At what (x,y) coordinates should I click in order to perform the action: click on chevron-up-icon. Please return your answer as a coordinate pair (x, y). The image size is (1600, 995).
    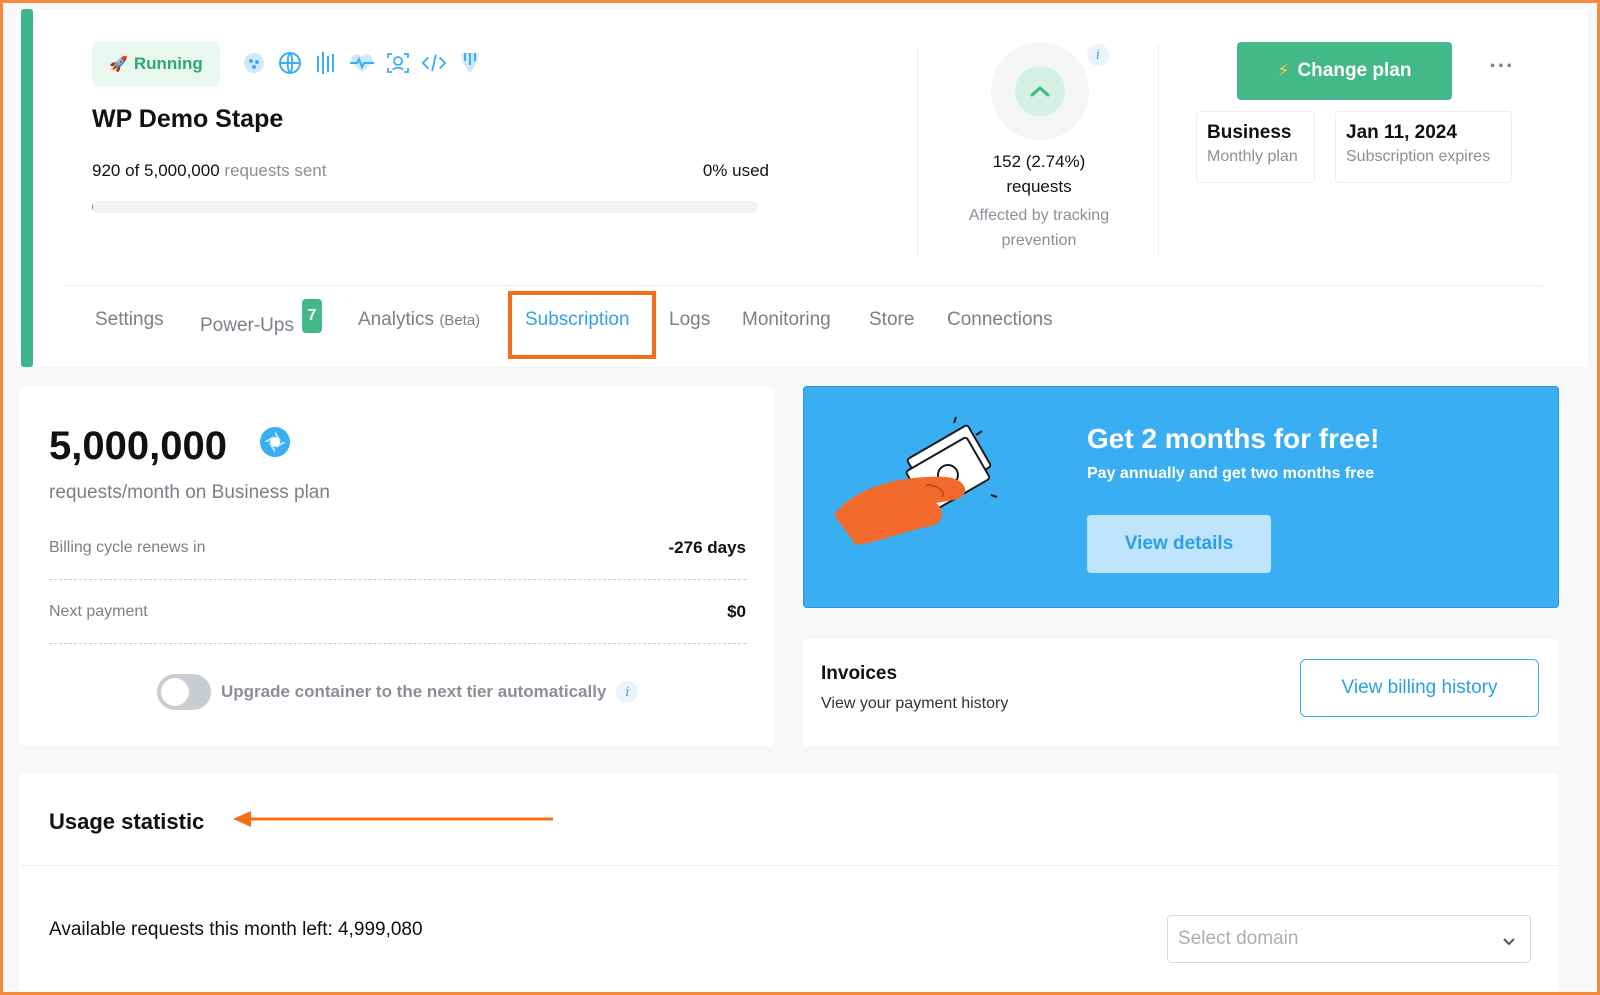
    Looking at the image, I should click on (1040, 91).